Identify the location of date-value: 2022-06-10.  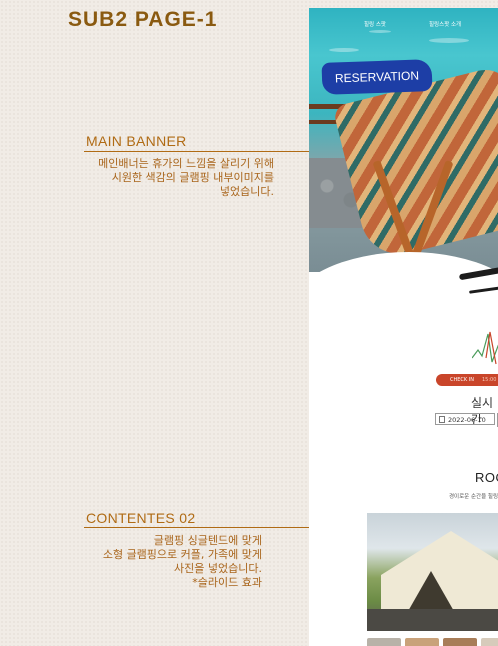
(467, 420).